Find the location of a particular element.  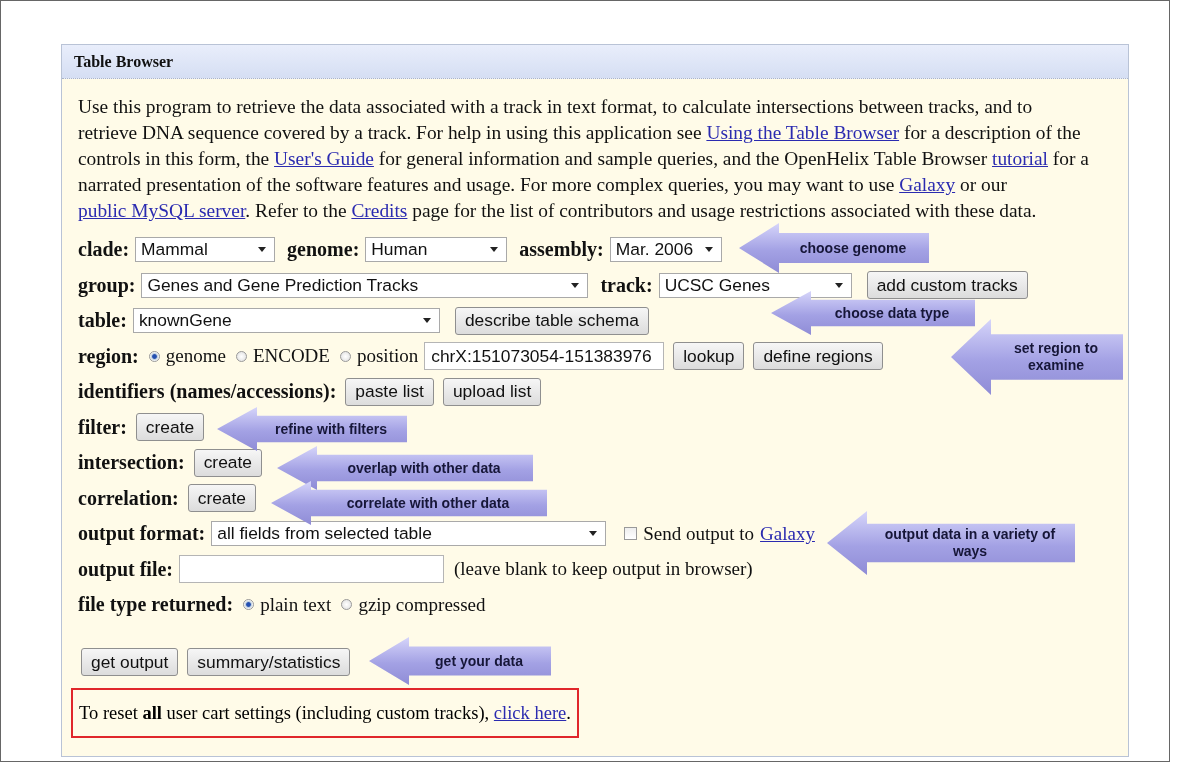

help-link: Credits is located at coordinates (379, 210).